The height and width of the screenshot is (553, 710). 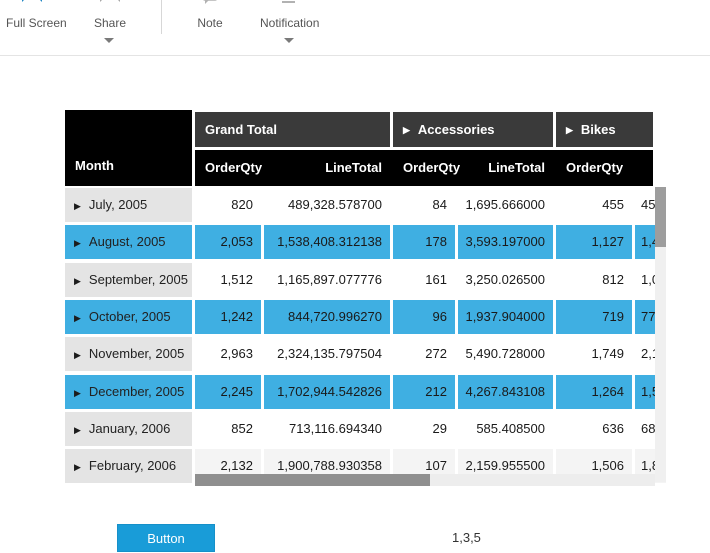 I want to click on value-cell: 1,937.904000, so click(x=505, y=317).